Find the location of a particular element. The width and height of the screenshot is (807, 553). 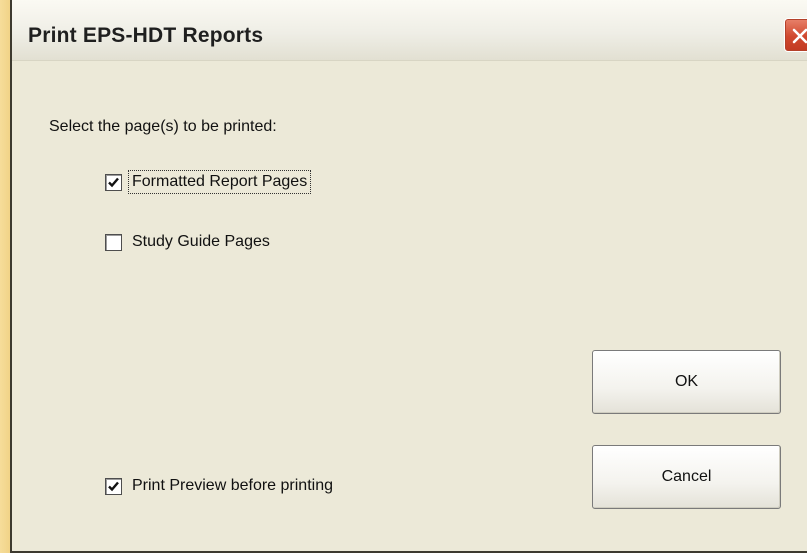

close-button is located at coordinates (795, 35).